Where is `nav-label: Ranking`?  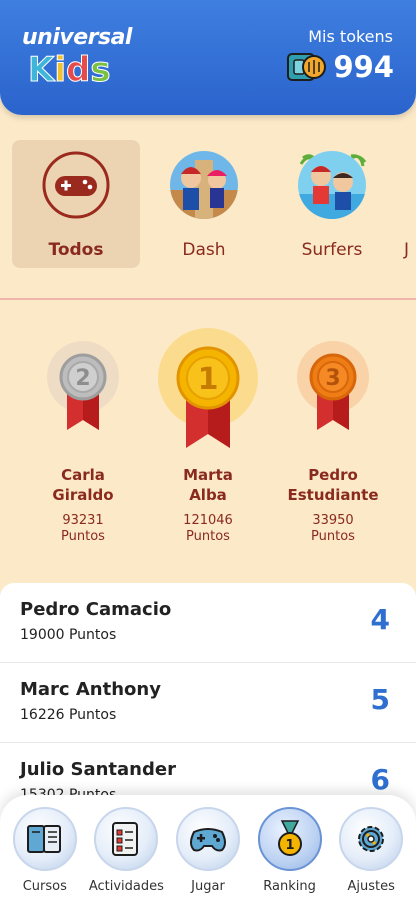
nav-label: Ranking is located at coordinates (289, 886).